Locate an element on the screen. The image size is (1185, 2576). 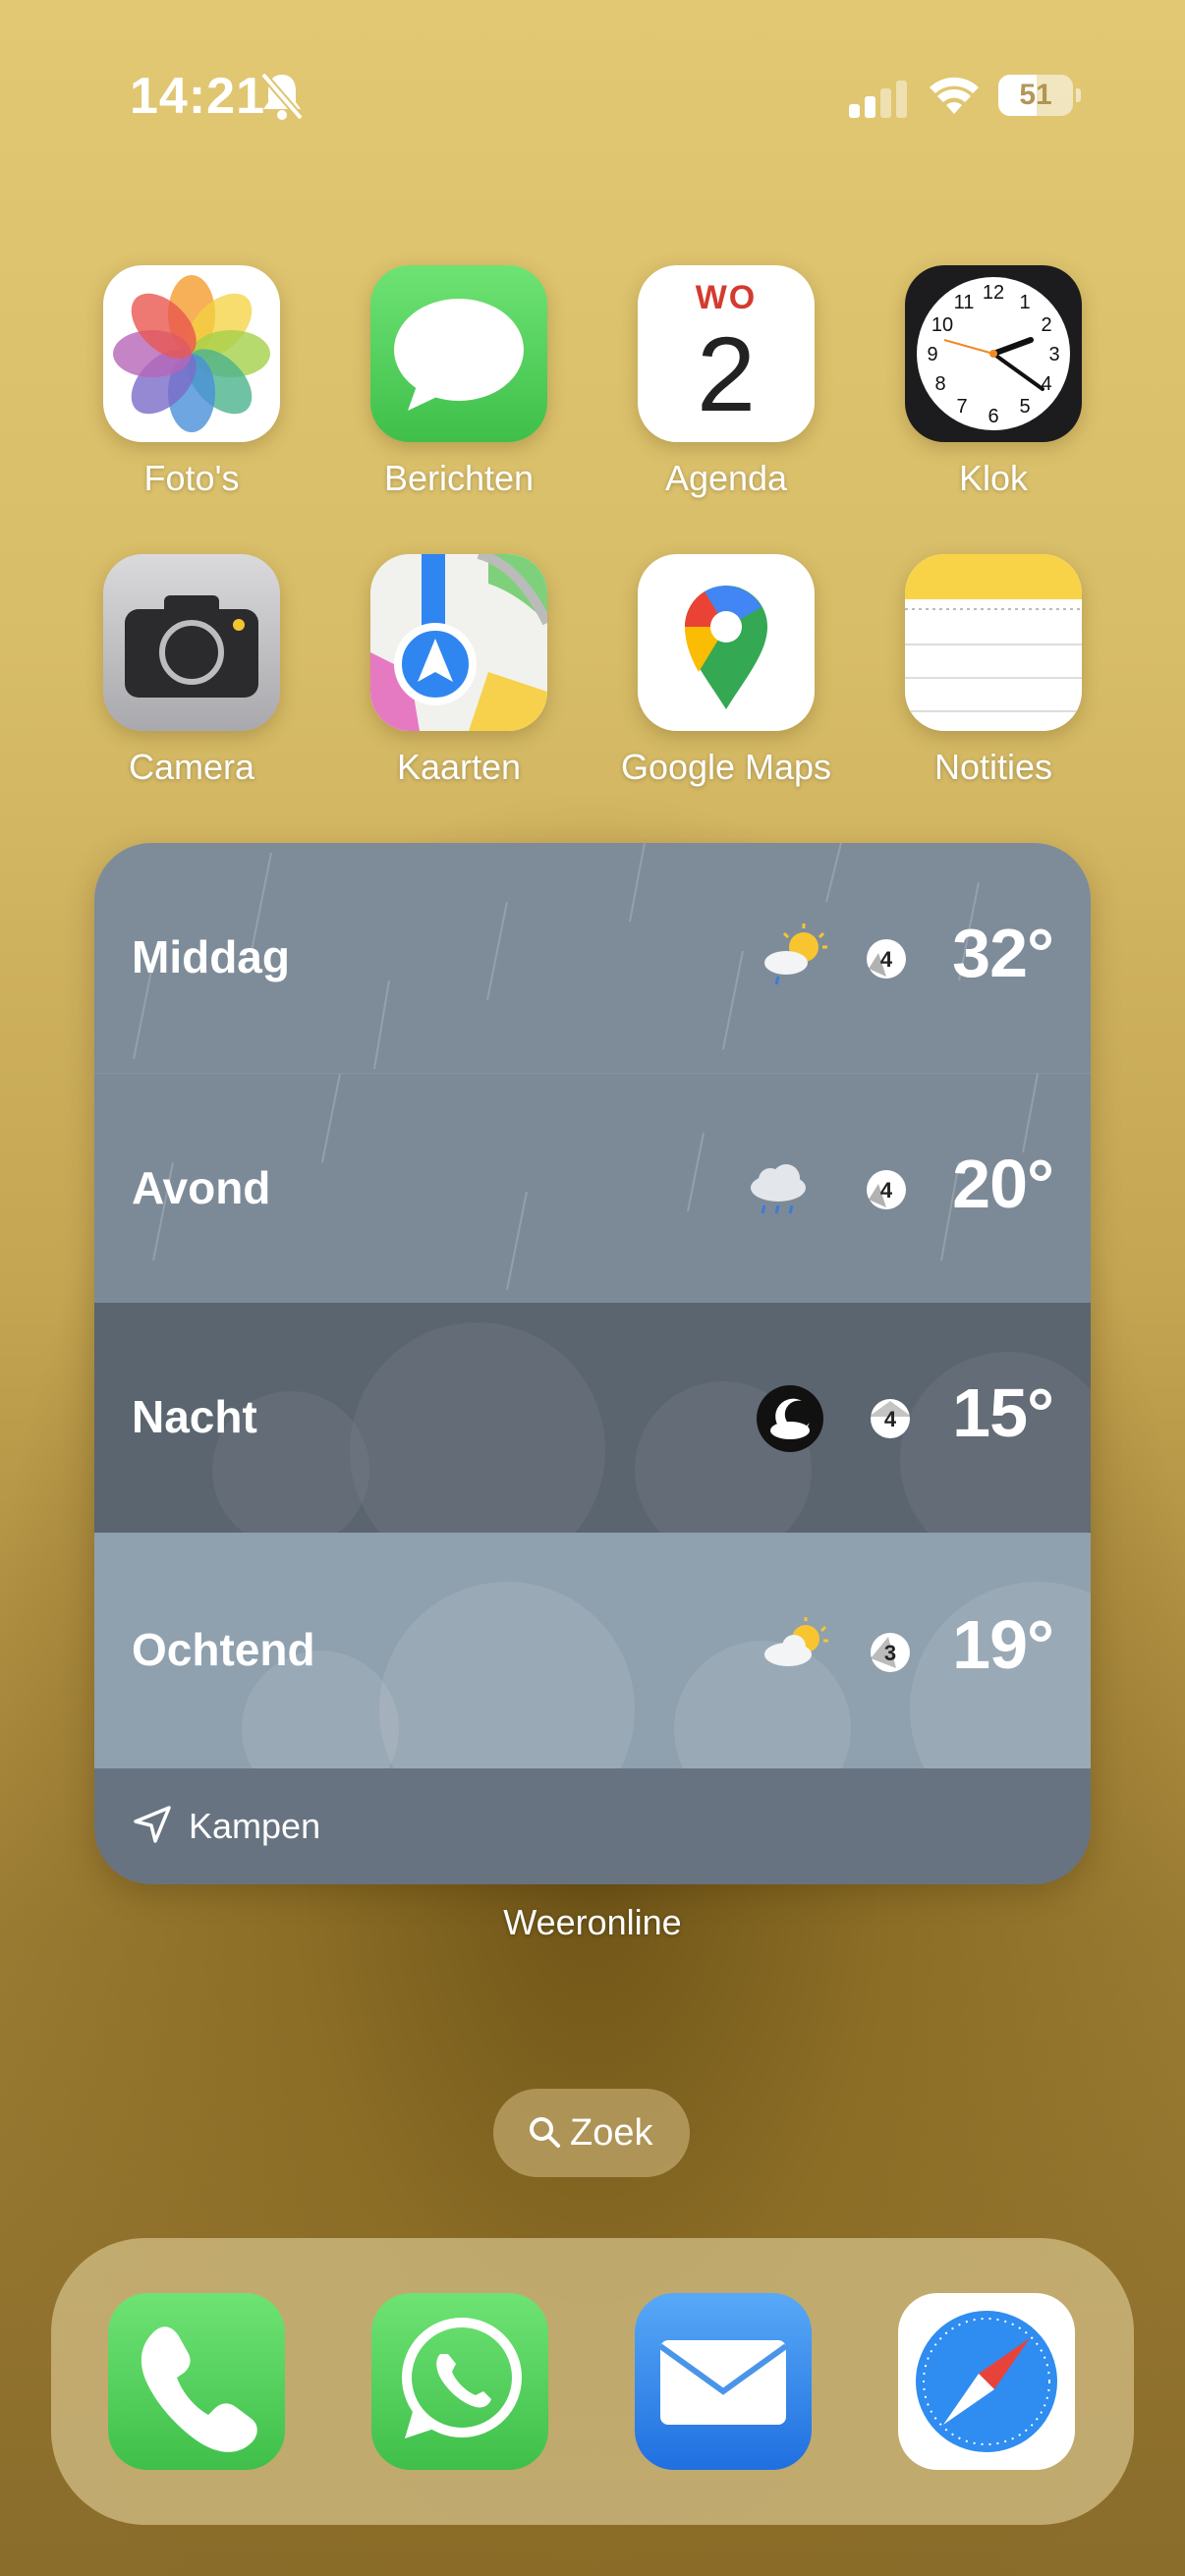
app-label: Klok is located at coordinates (994, 478).